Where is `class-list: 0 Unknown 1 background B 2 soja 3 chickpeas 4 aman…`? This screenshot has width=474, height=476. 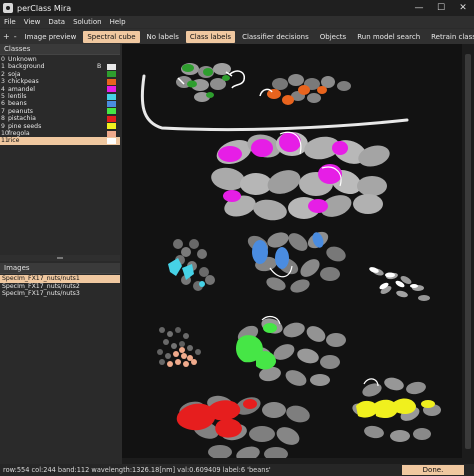
class-list: 0 Unknown 1 background B 2 soja 3 chickpeas 4 aman… is located at coordinates (60, 156).